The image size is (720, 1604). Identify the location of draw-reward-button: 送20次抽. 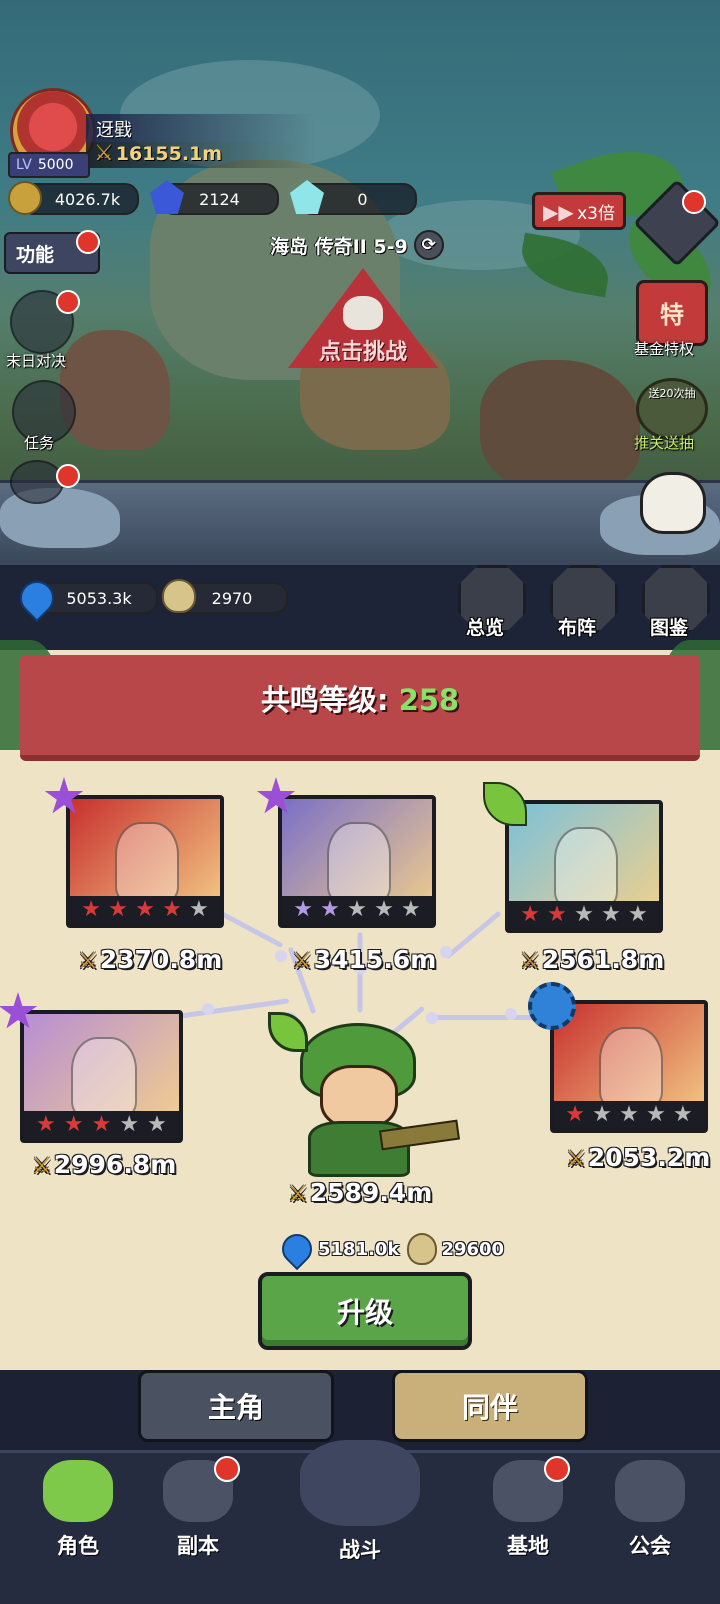
(672, 409).